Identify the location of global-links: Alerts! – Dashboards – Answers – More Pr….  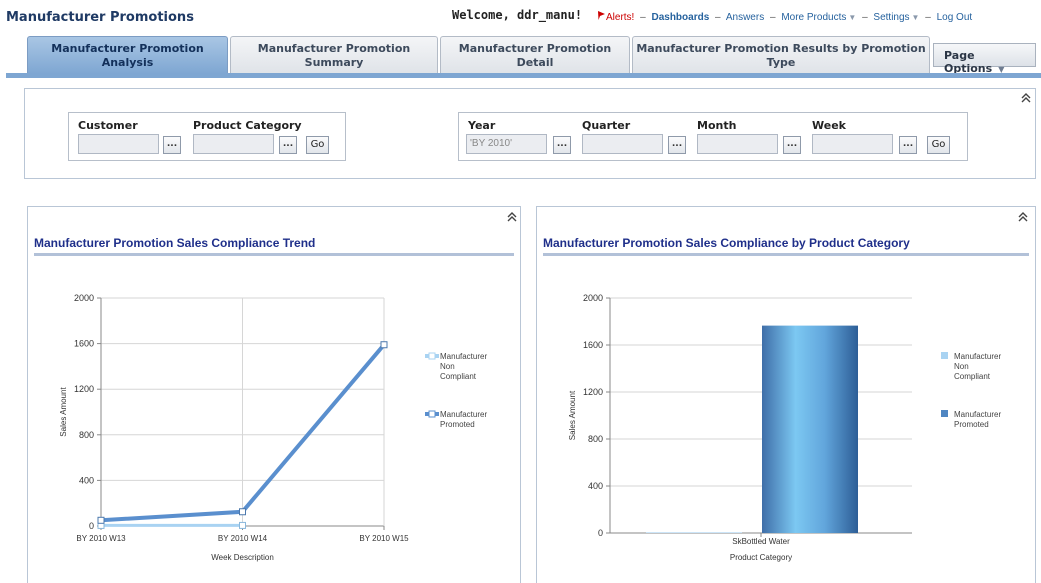
(784, 17).